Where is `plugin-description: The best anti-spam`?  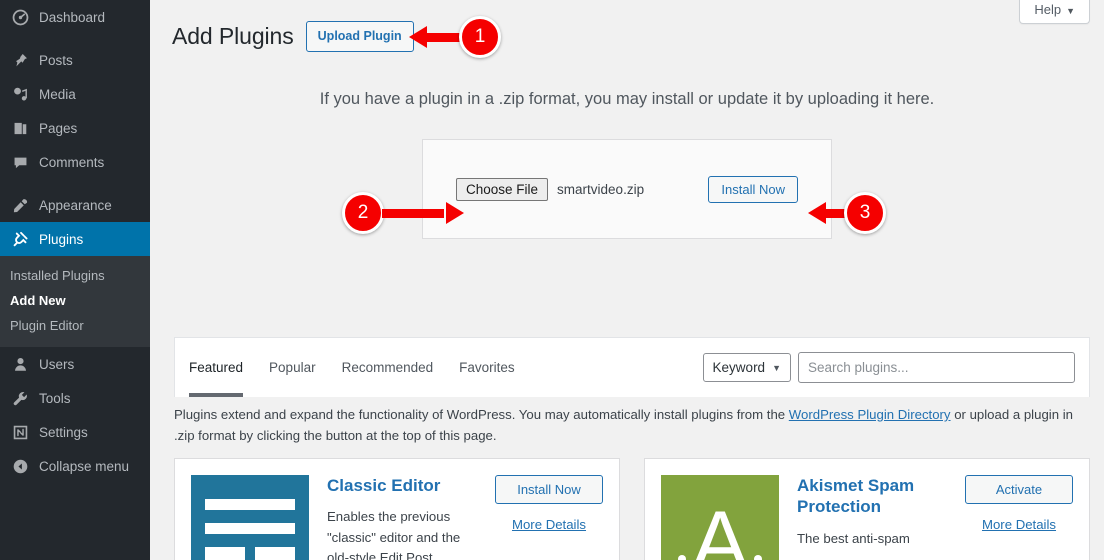
plugin-description: The best anti-spam is located at coordinates (853, 538).